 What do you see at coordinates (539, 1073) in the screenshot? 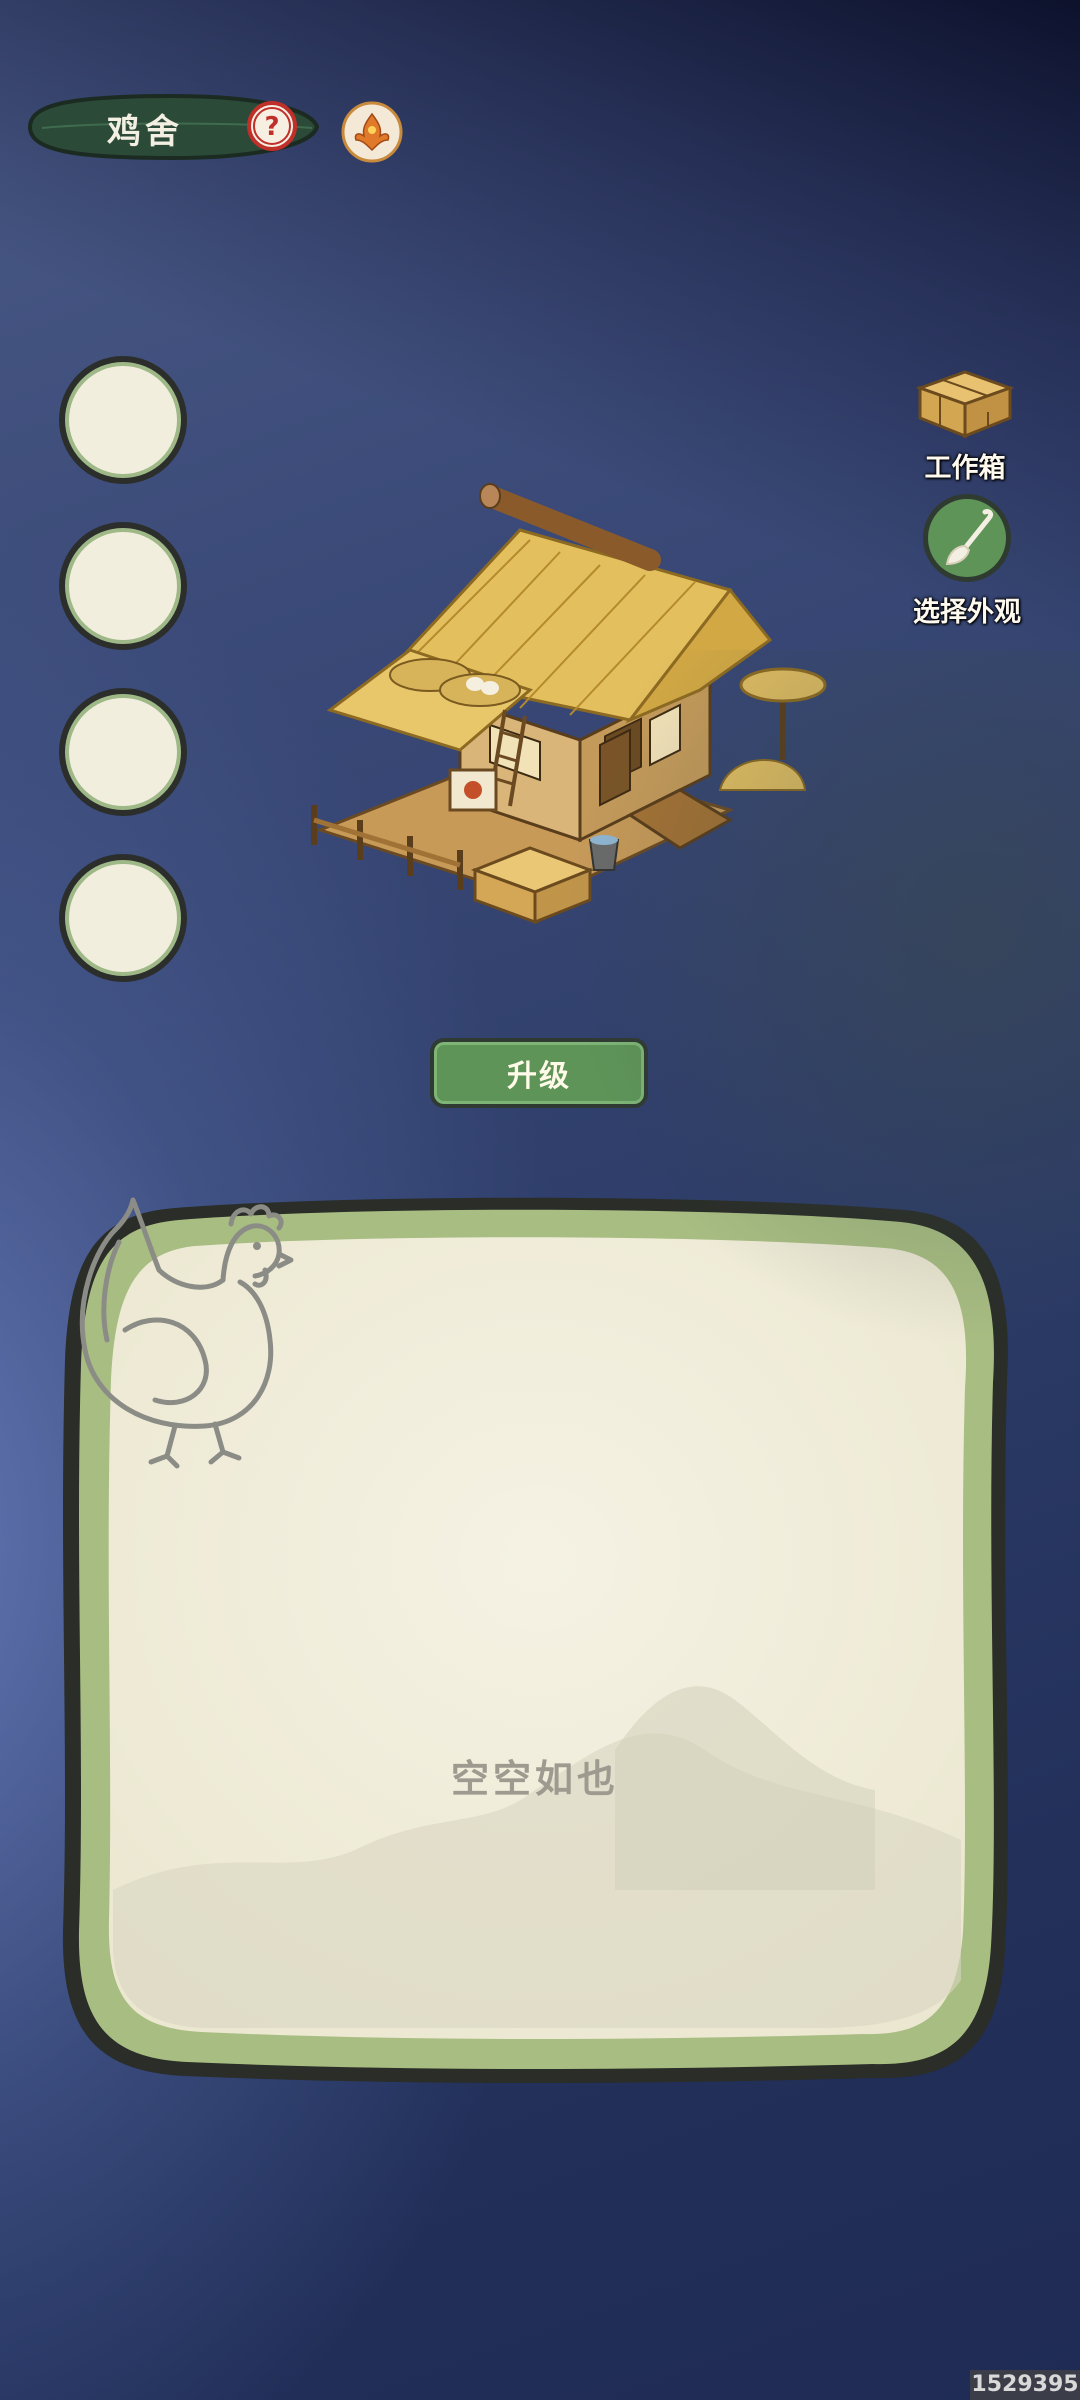
I see `upgrade-button: 升级` at bounding box center [539, 1073].